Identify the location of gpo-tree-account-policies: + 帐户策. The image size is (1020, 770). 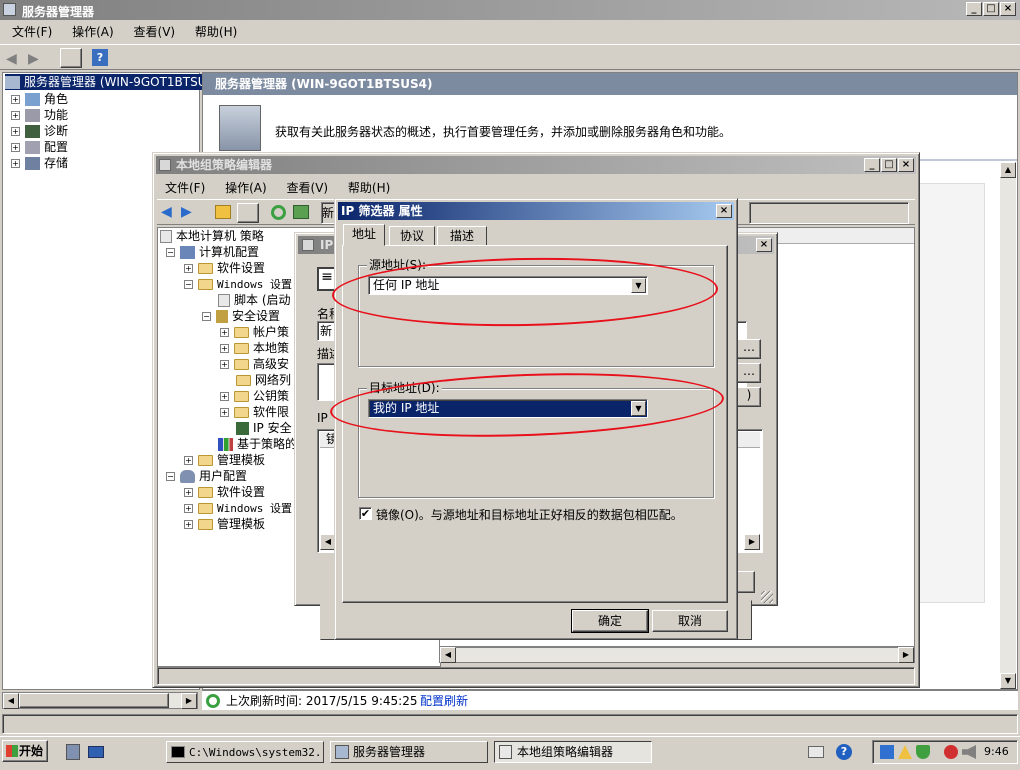
(254, 332).